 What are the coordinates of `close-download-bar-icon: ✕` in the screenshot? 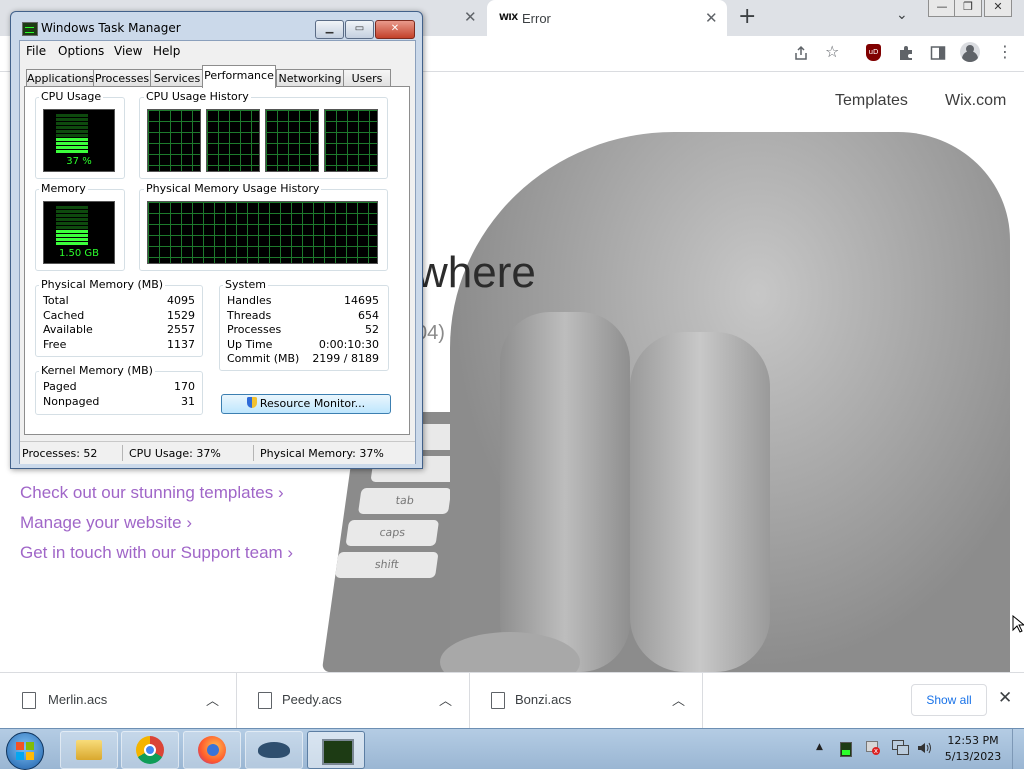 It's located at (1005, 698).